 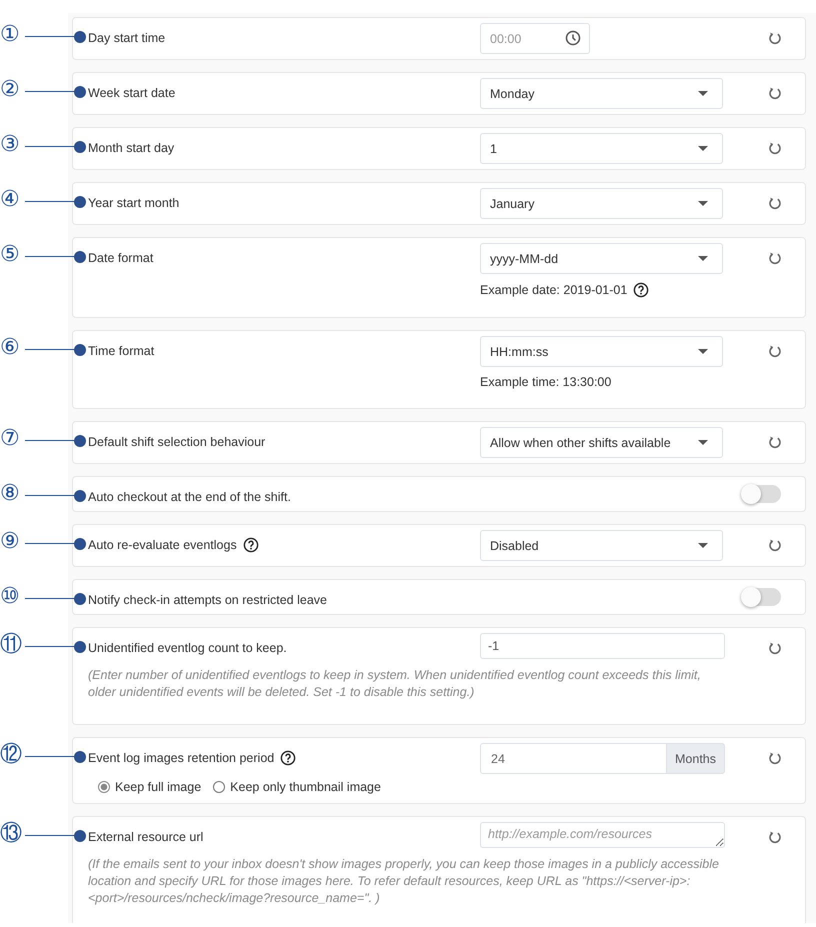 I want to click on setting-label: Notify check-in attempts on restricted leave, so click(x=207, y=600).